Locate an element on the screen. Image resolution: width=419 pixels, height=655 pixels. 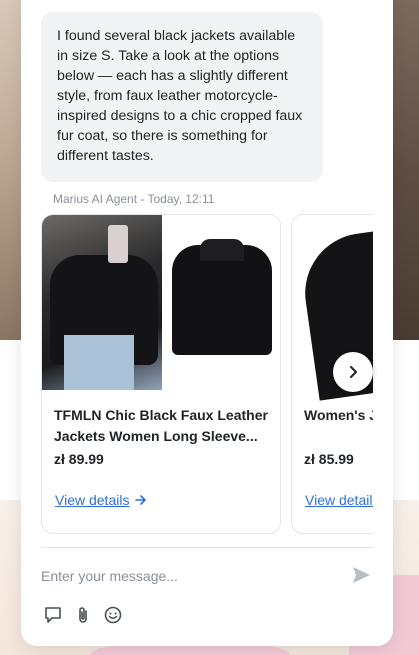
chevron-right-icon is located at coordinates (353, 372).